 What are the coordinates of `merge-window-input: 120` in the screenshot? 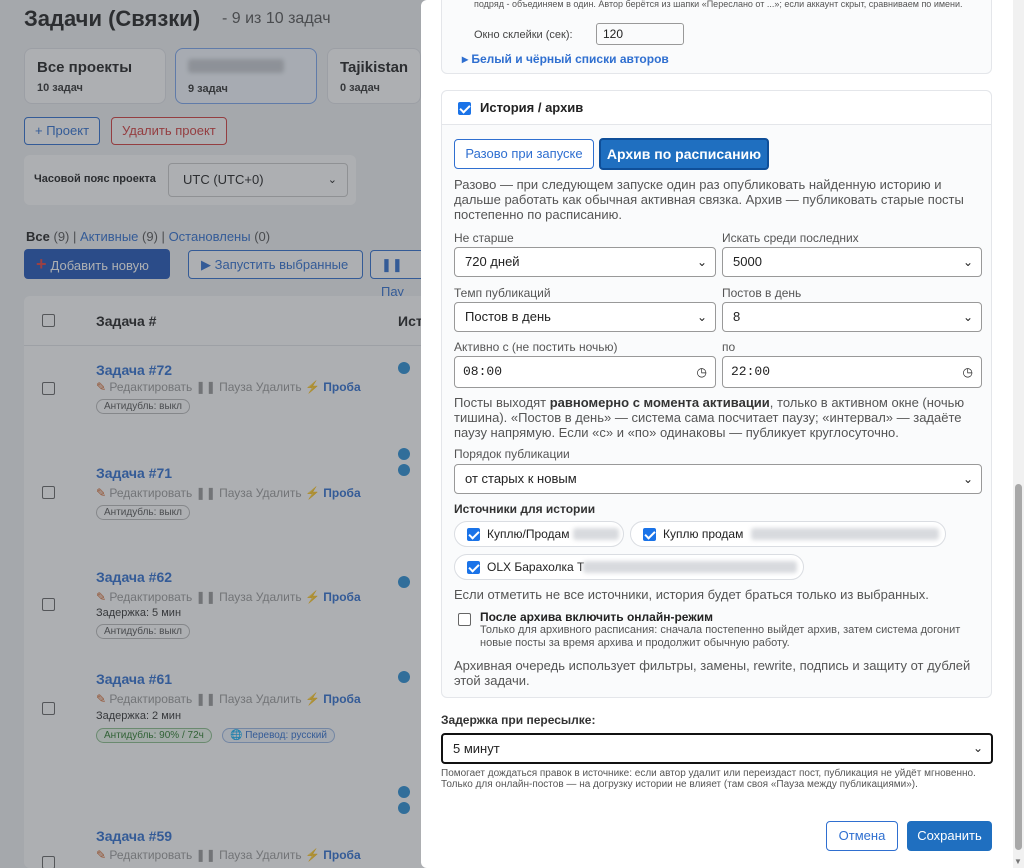 It's located at (640, 34).